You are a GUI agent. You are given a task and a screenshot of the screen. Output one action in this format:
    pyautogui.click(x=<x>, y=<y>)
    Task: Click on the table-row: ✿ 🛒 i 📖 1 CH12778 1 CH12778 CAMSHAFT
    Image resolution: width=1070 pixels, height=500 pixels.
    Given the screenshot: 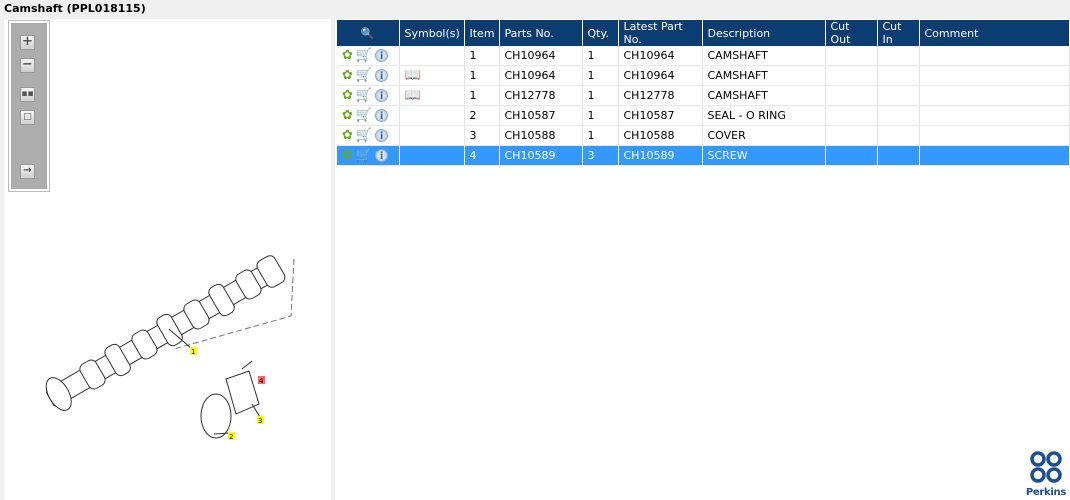 What is the action you would take?
    pyautogui.click(x=703, y=95)
    